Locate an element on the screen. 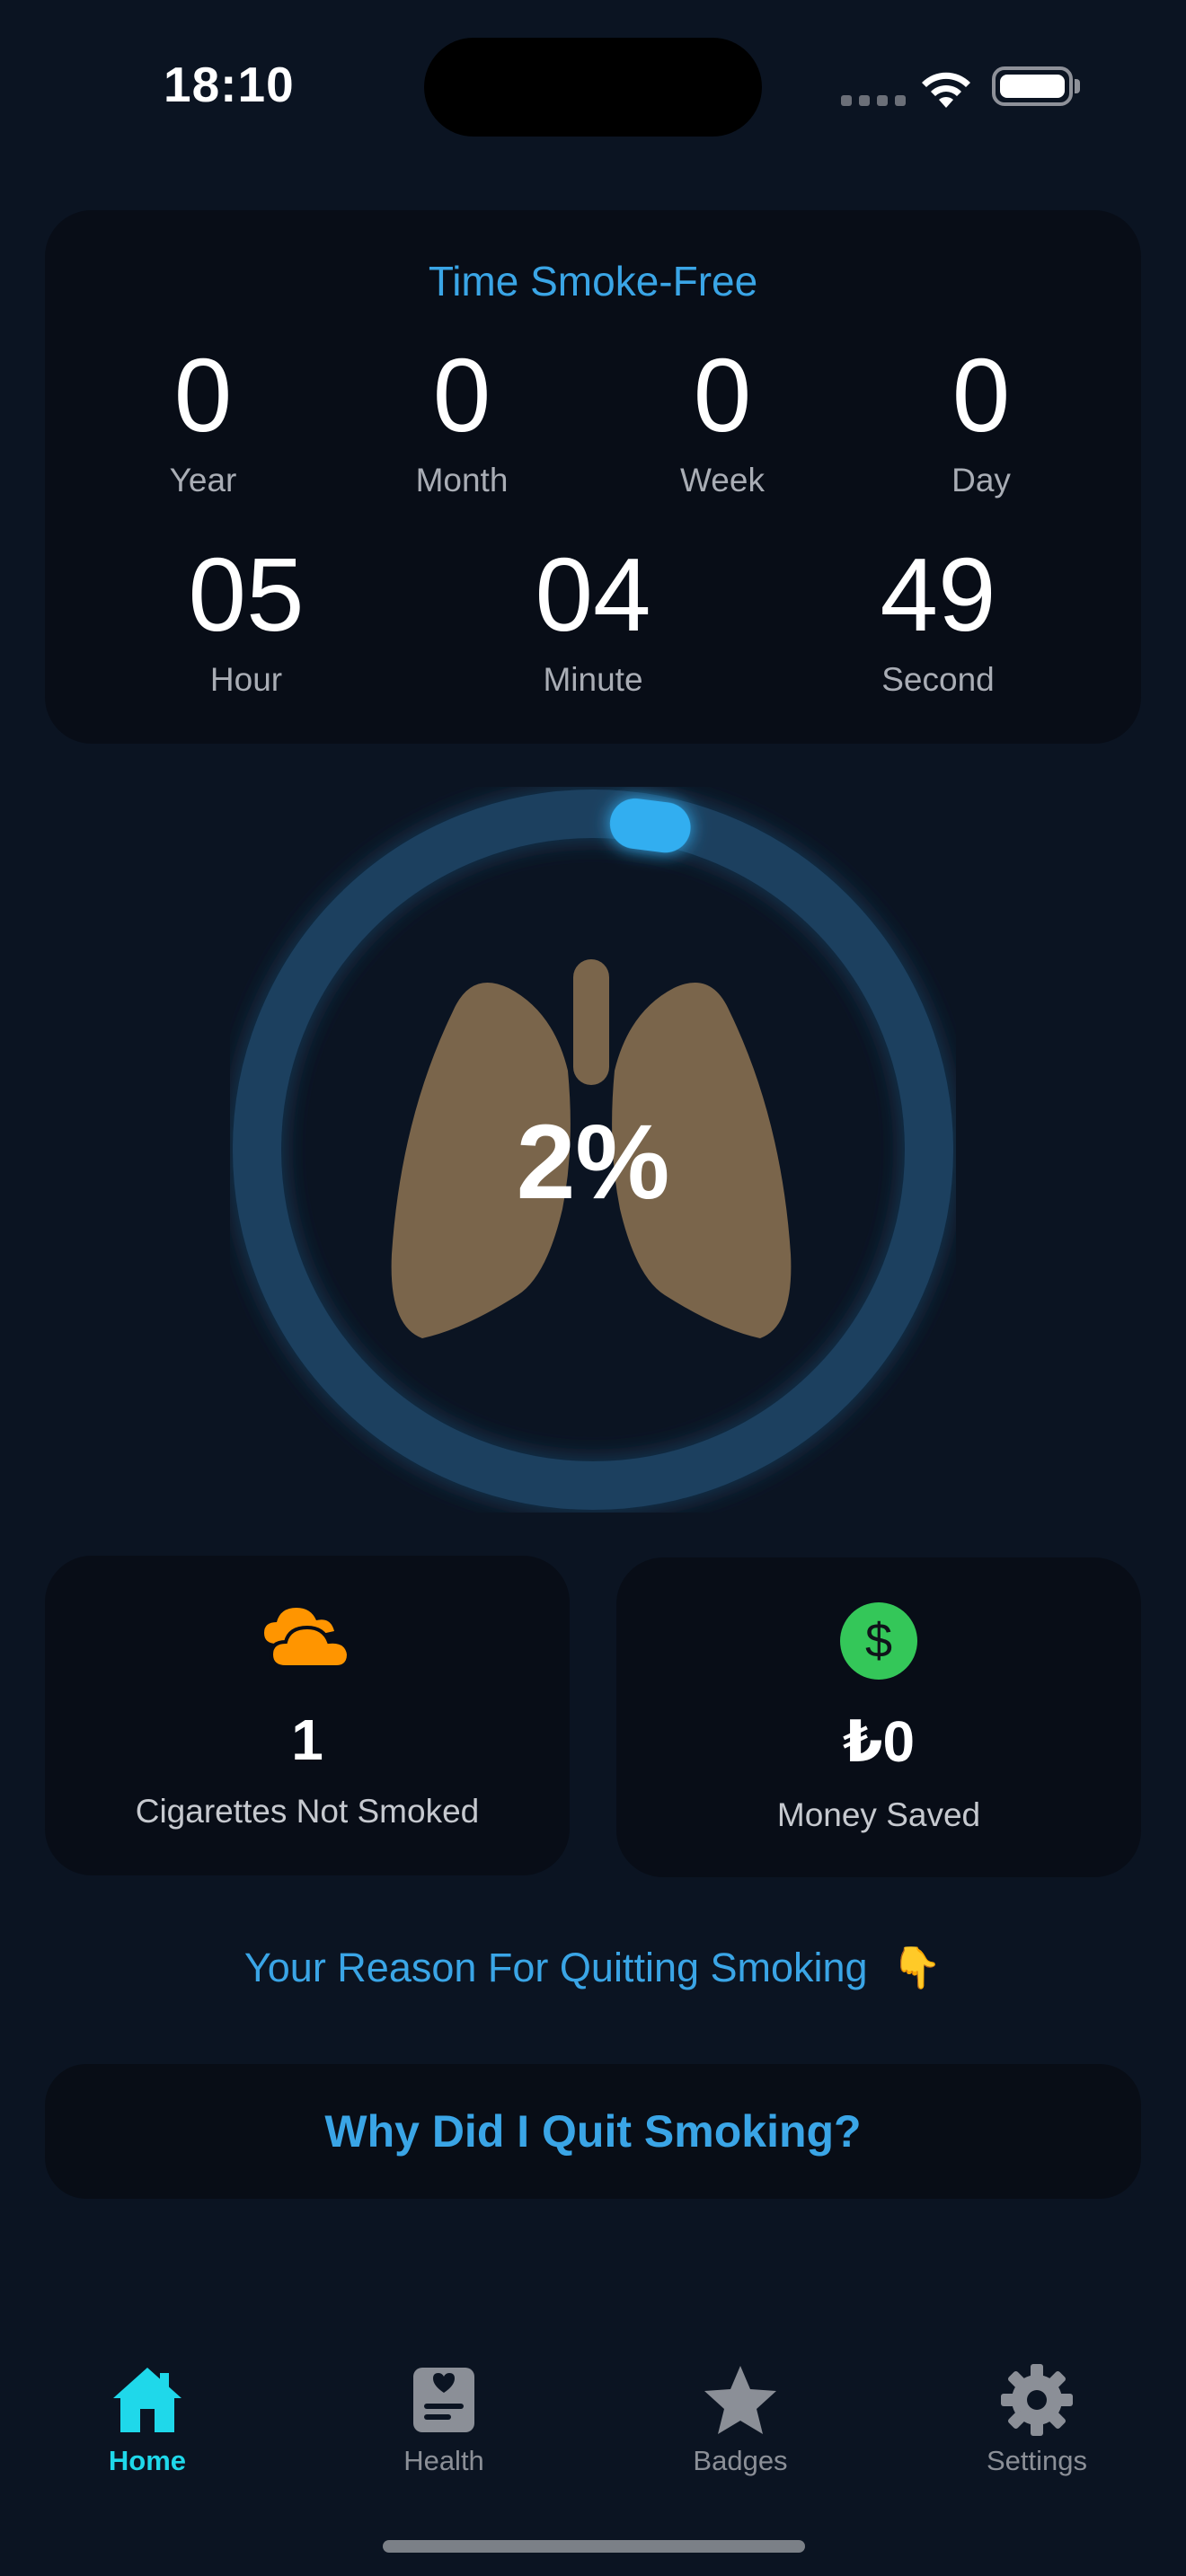  cigarettes-count: 1 is located at coordinates (307, 1739).